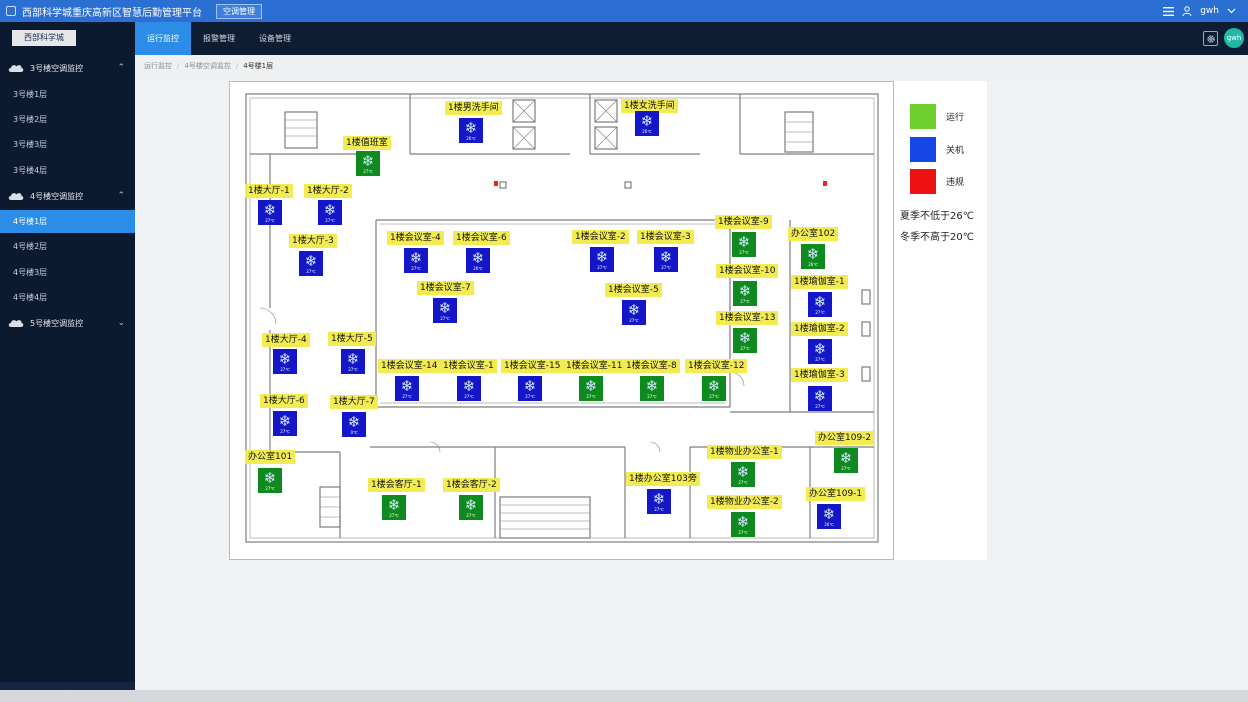  Describe the element at coordinates (624, 11) in the screenshot. I see `title-bar: 西部科学城重庆高新区智慧后勤管理平台 空调管理 gwh` at that location.